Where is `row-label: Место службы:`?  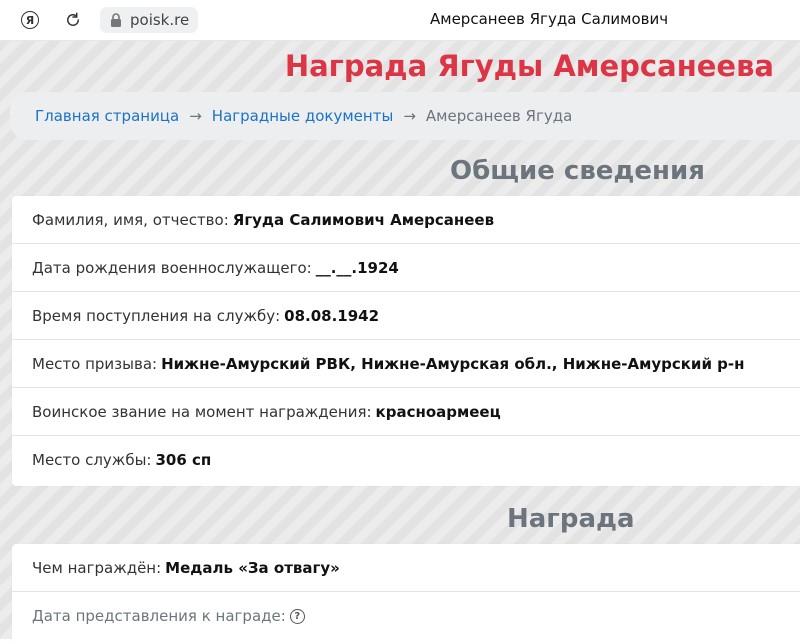 row-label: Место службы: is located at coordinates (92, 460).